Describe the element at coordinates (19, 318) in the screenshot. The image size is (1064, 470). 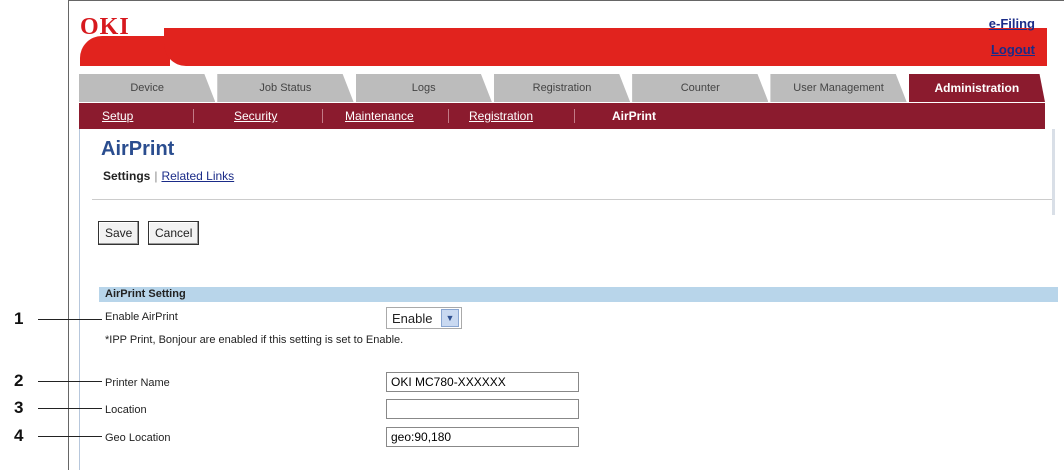
I see `callout-1: 1` at that location.